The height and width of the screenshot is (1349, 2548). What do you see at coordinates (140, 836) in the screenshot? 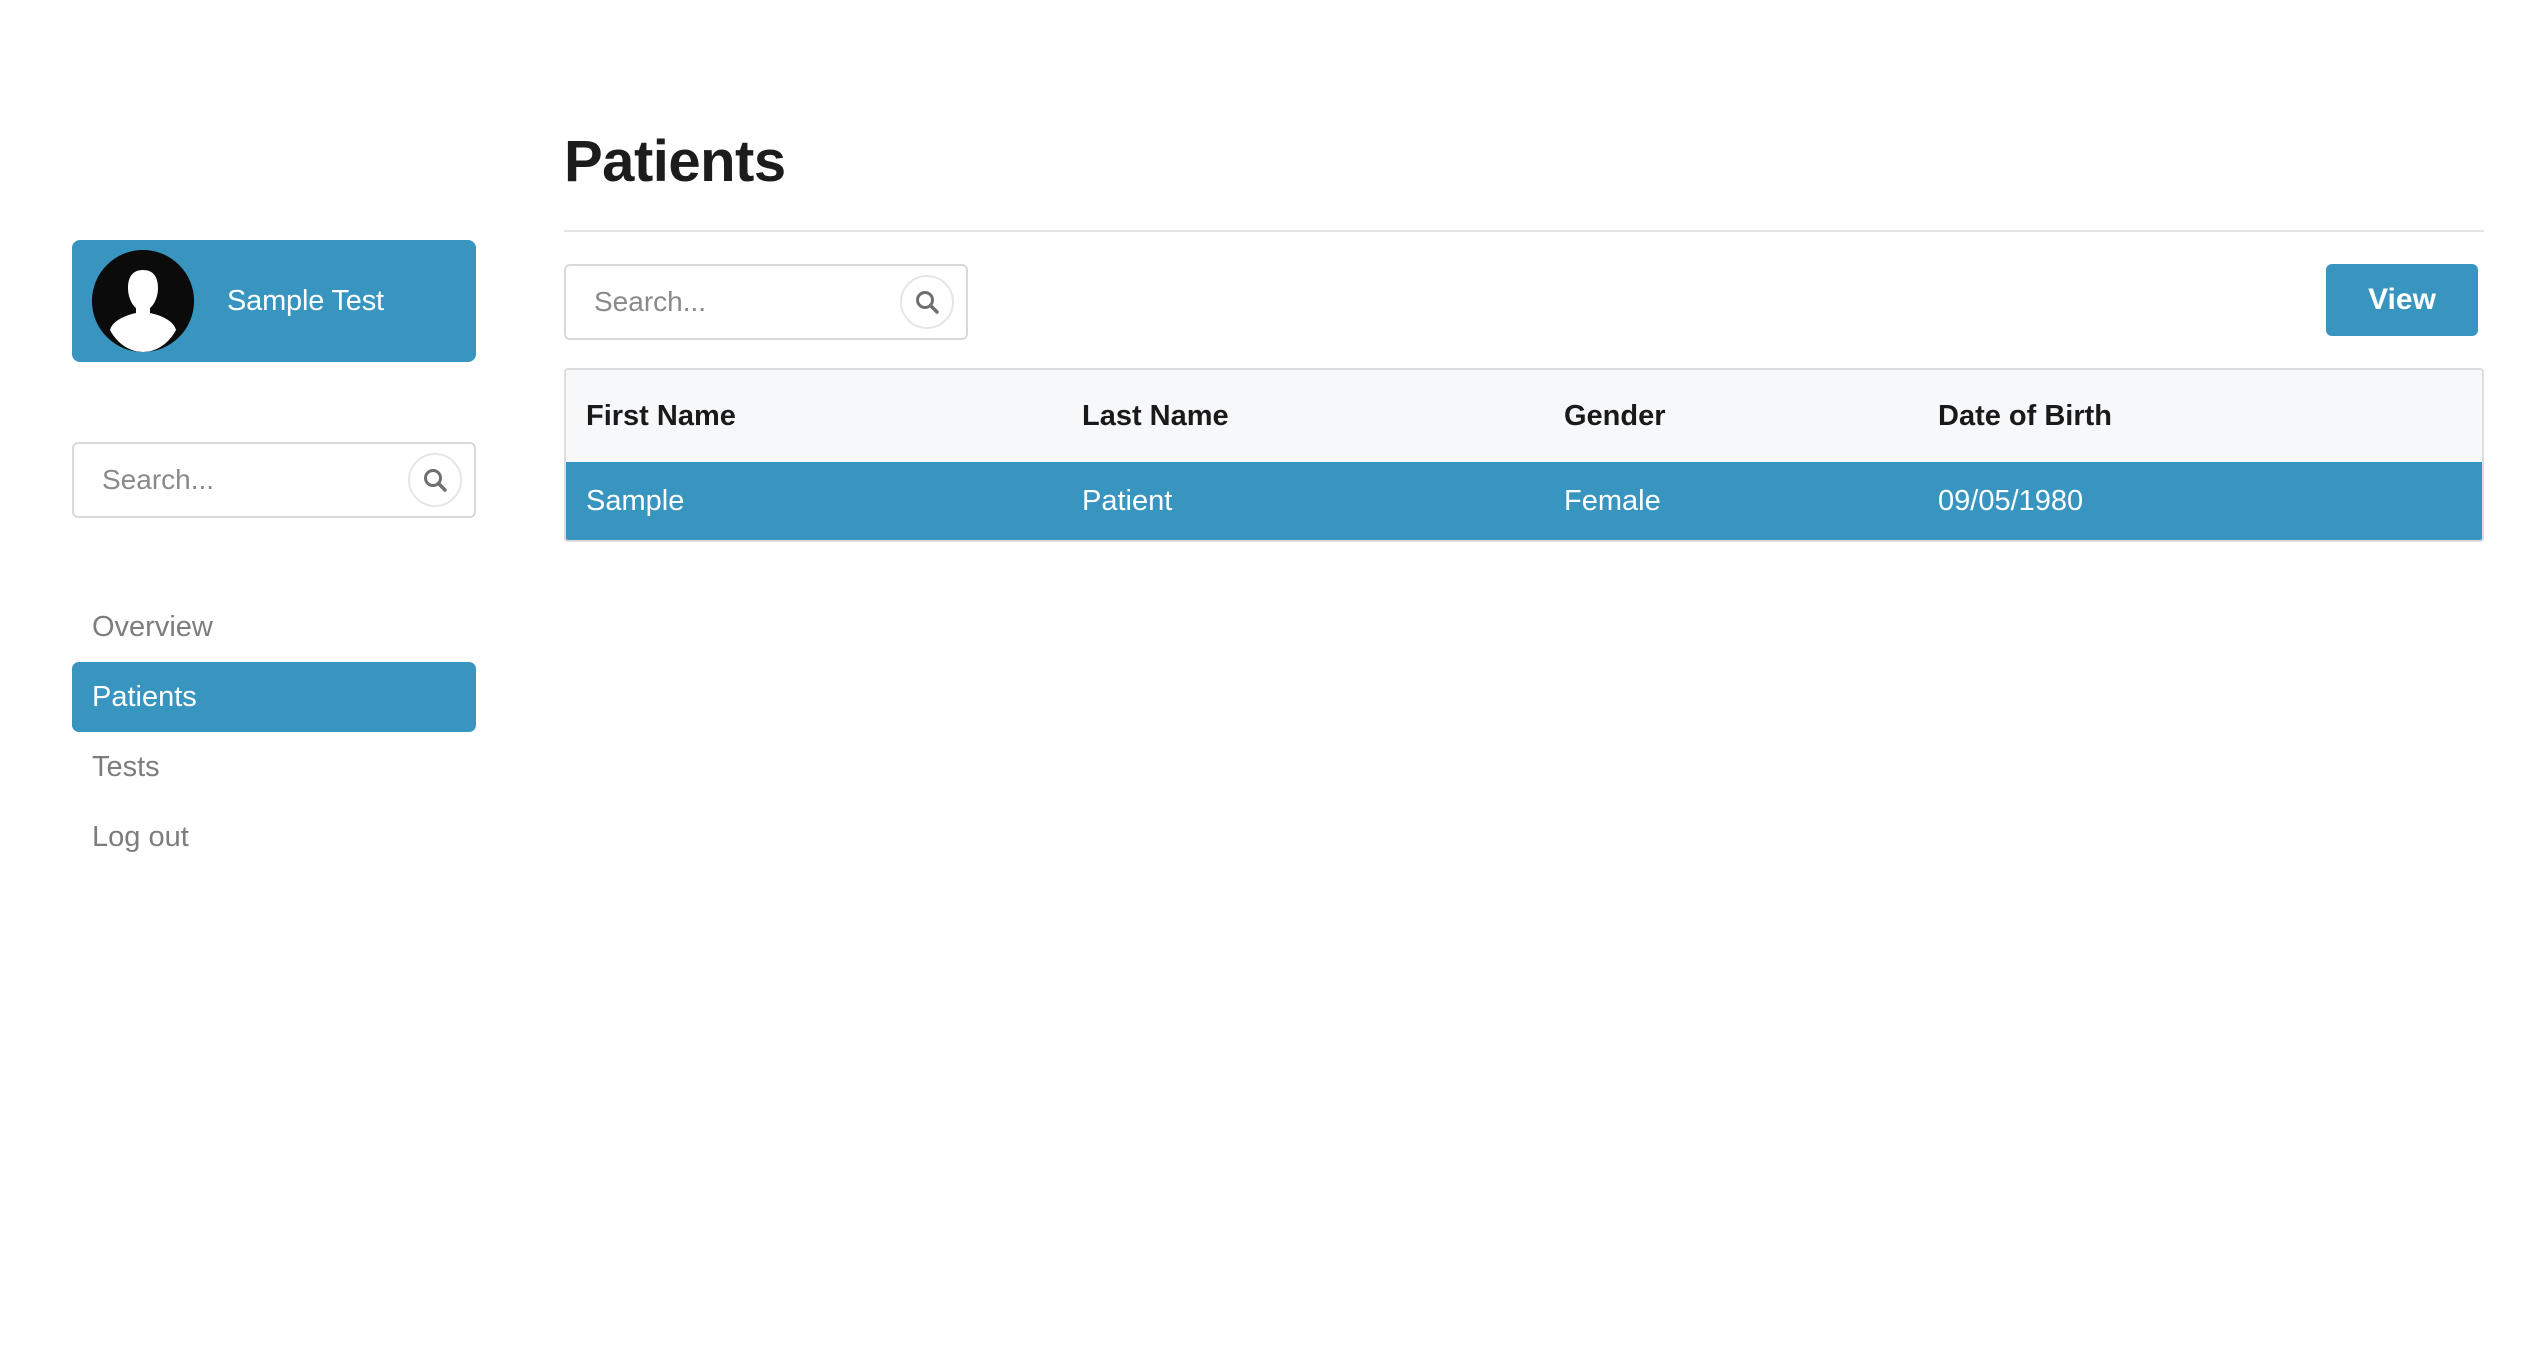
I see `sidebar-item-label: Log out` at bounding box center [140, 836].